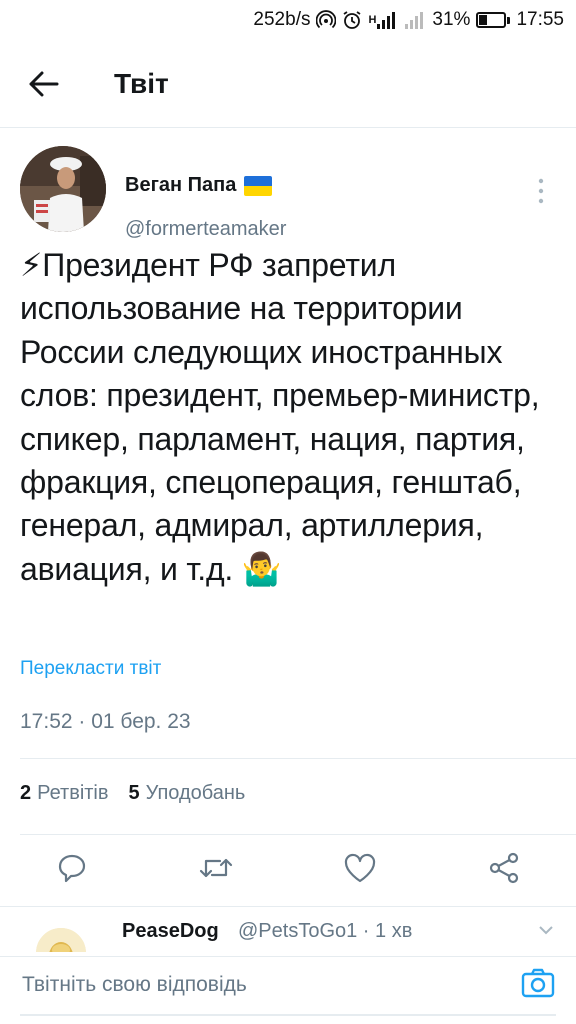 The height and width of the screenshot is (1024, 576). What do you see at coordinates (415, 20) in the screenshot?
I see `signal-2-icon` at bounding box center [415, 20].